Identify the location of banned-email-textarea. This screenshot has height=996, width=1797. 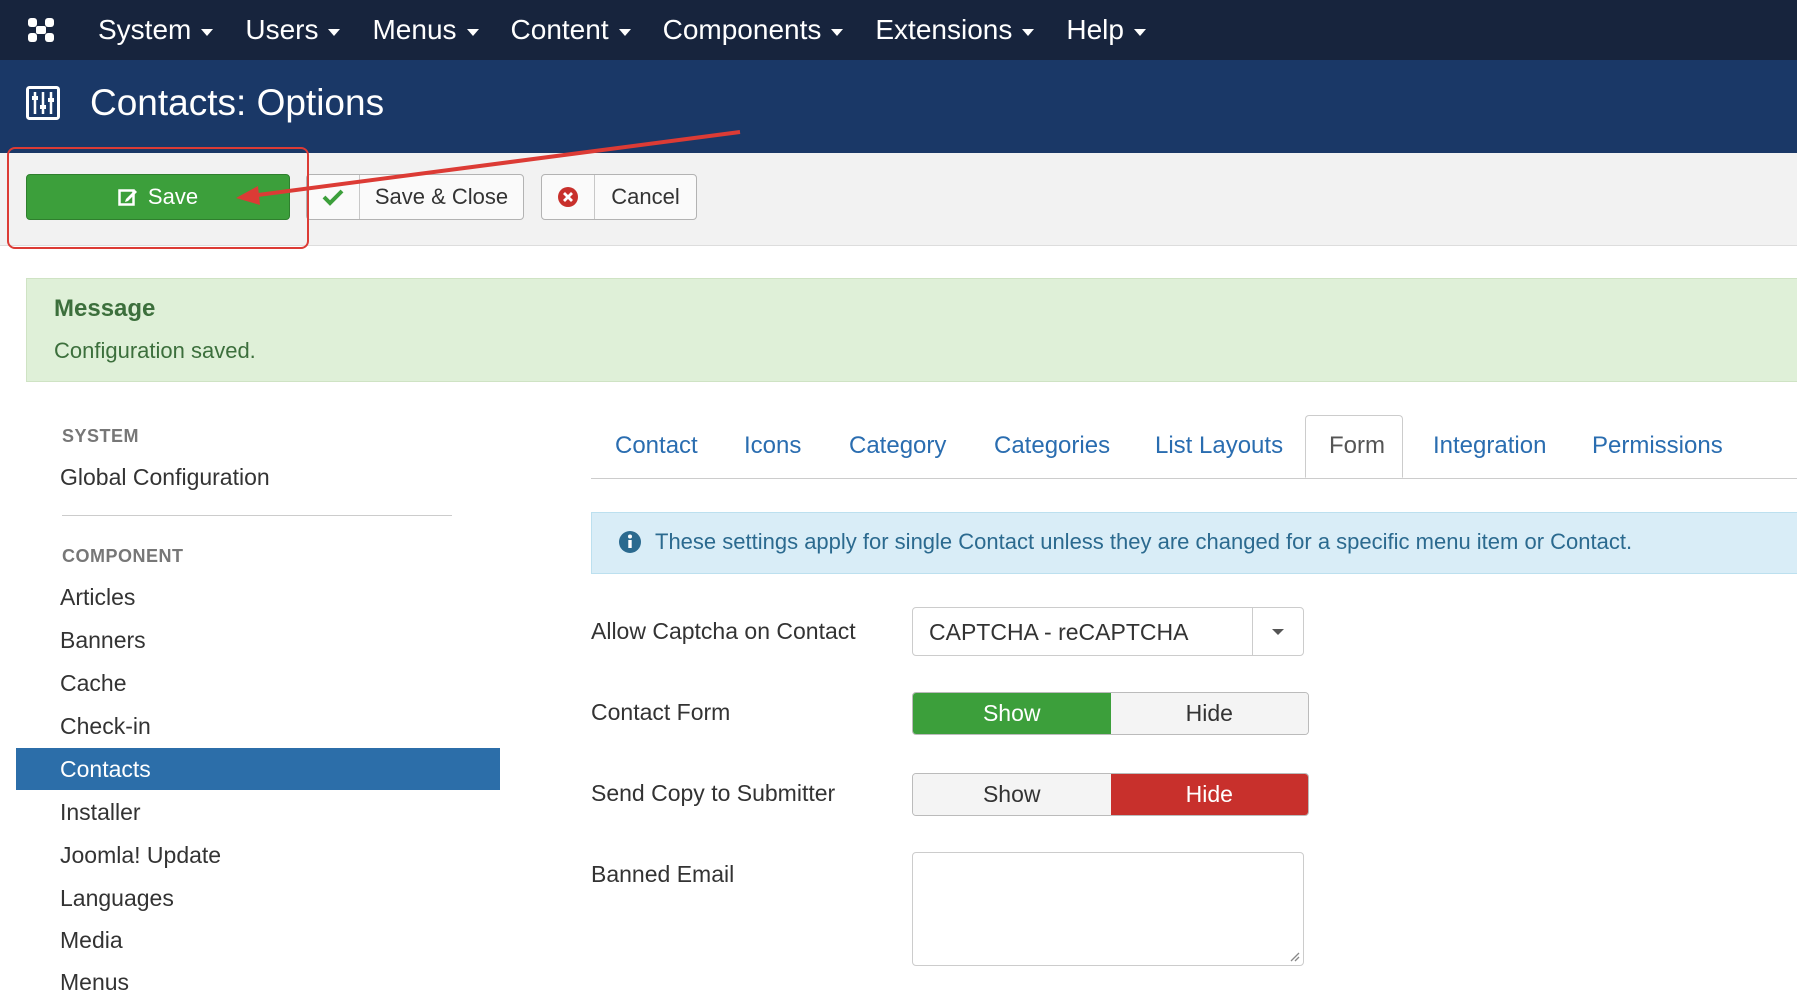
(1108, 909).